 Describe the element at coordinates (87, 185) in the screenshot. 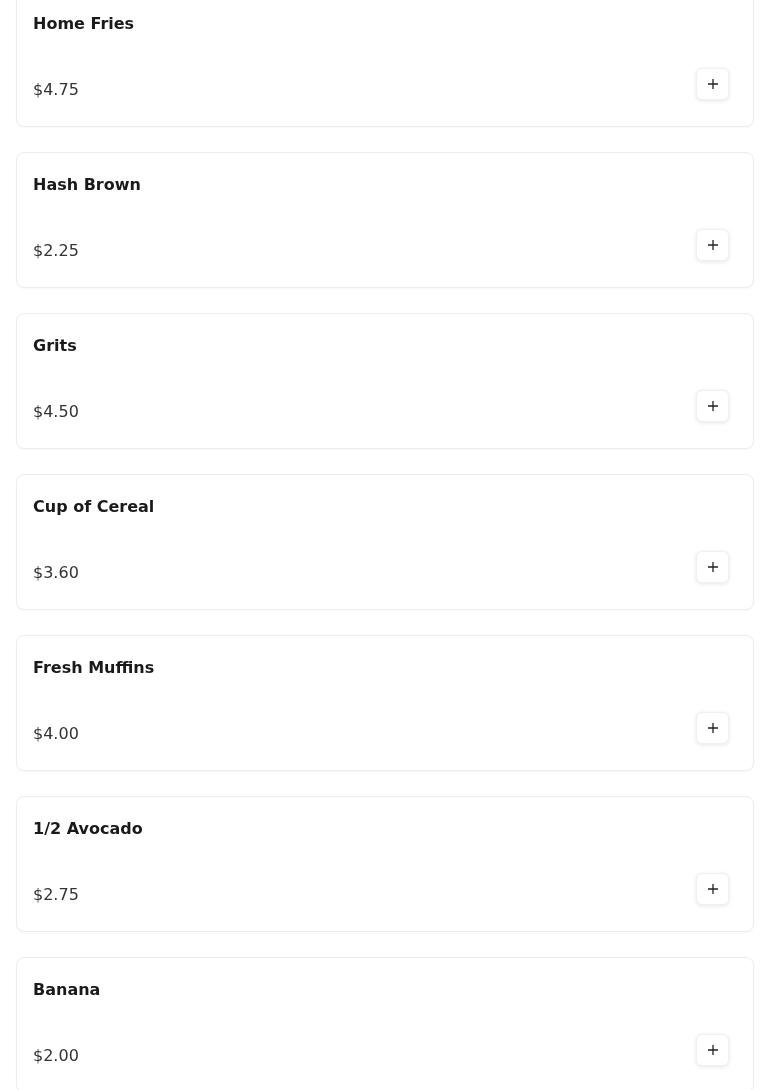

I see `item-name: Hash Brown` at that location.